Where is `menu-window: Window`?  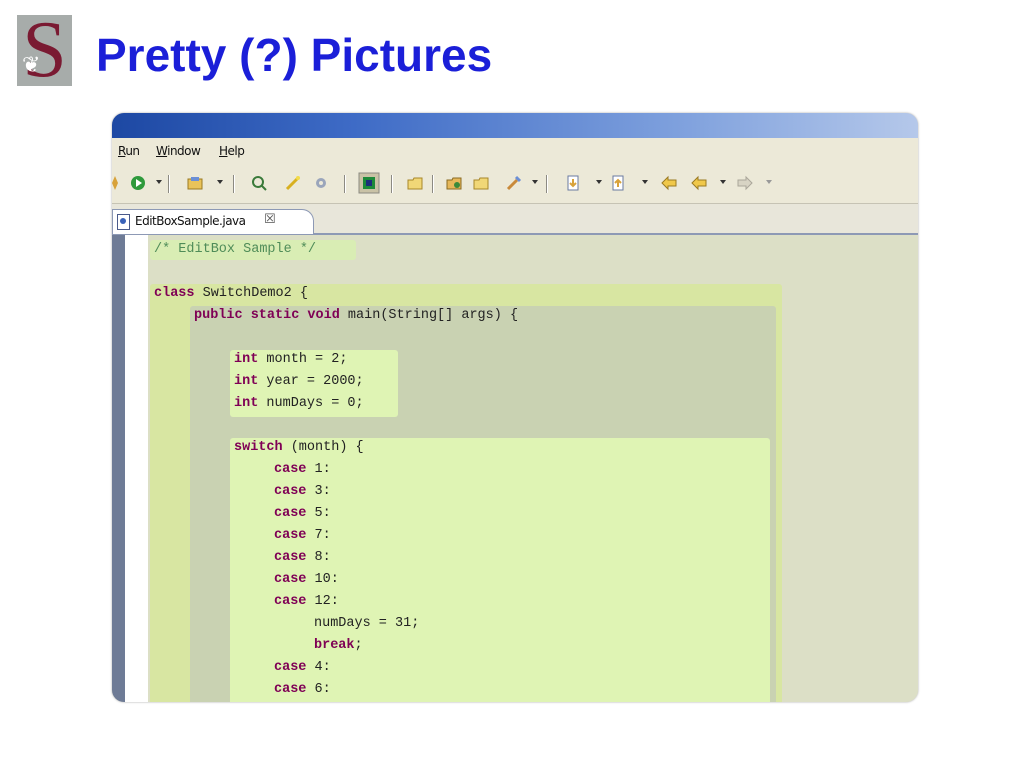 menu-window: Window is located at coordinates (178, 151).